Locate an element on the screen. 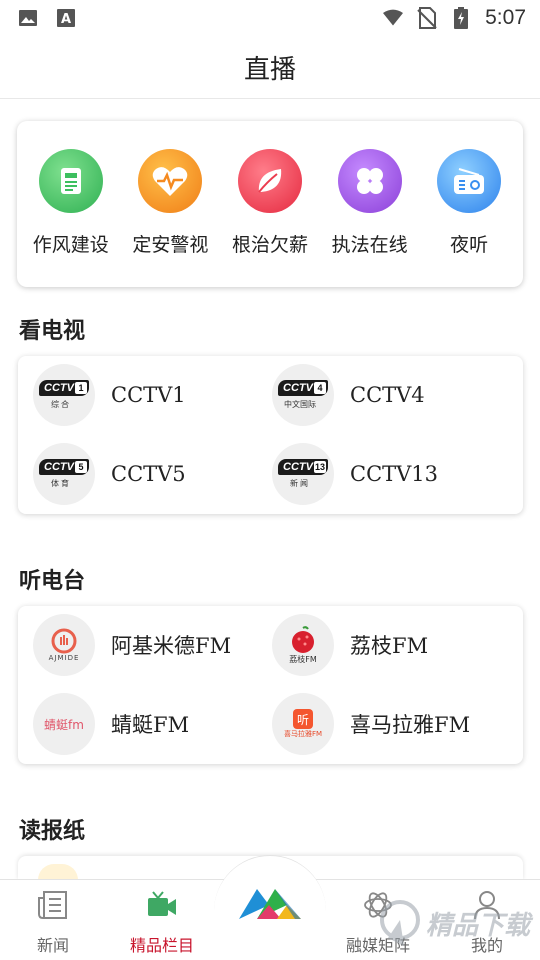  tv-item-label: CCTV5 is located at coordinates (148, 474).